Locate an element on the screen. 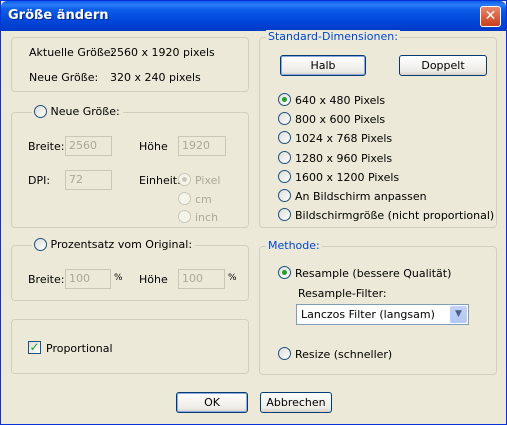 The height and width of the screenshot is (425, 507). height-field: 1920 is located at coordinates (202, 146).